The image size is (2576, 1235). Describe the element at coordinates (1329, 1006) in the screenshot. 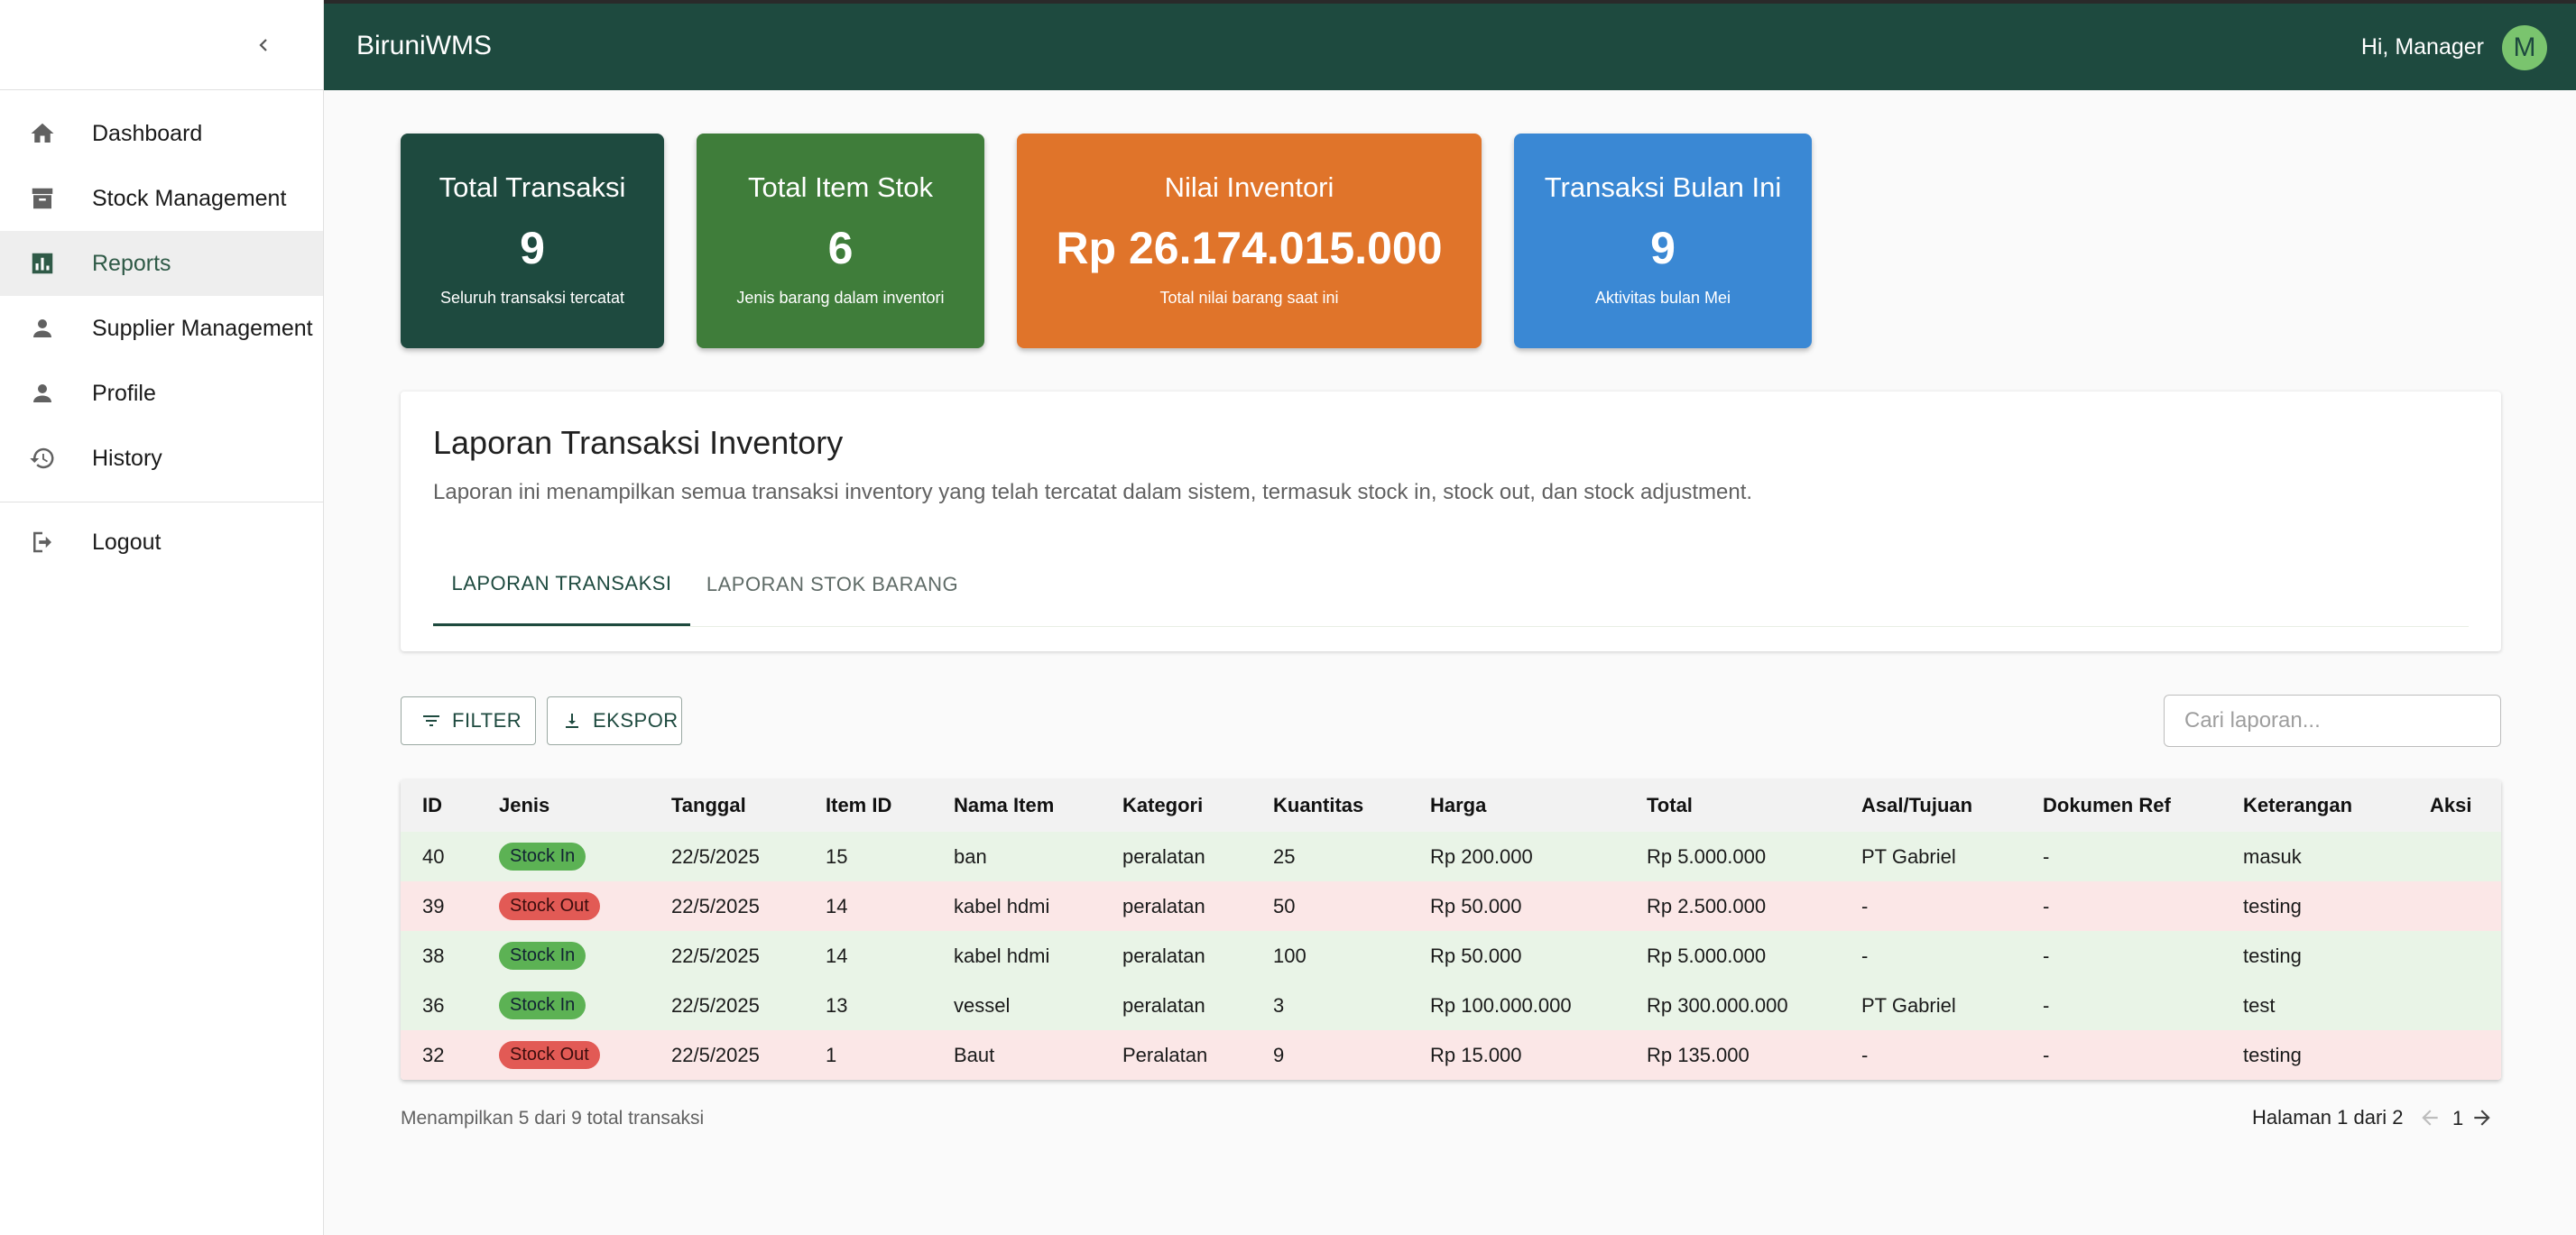

I see `cell-kuantitas: 3` at that location.